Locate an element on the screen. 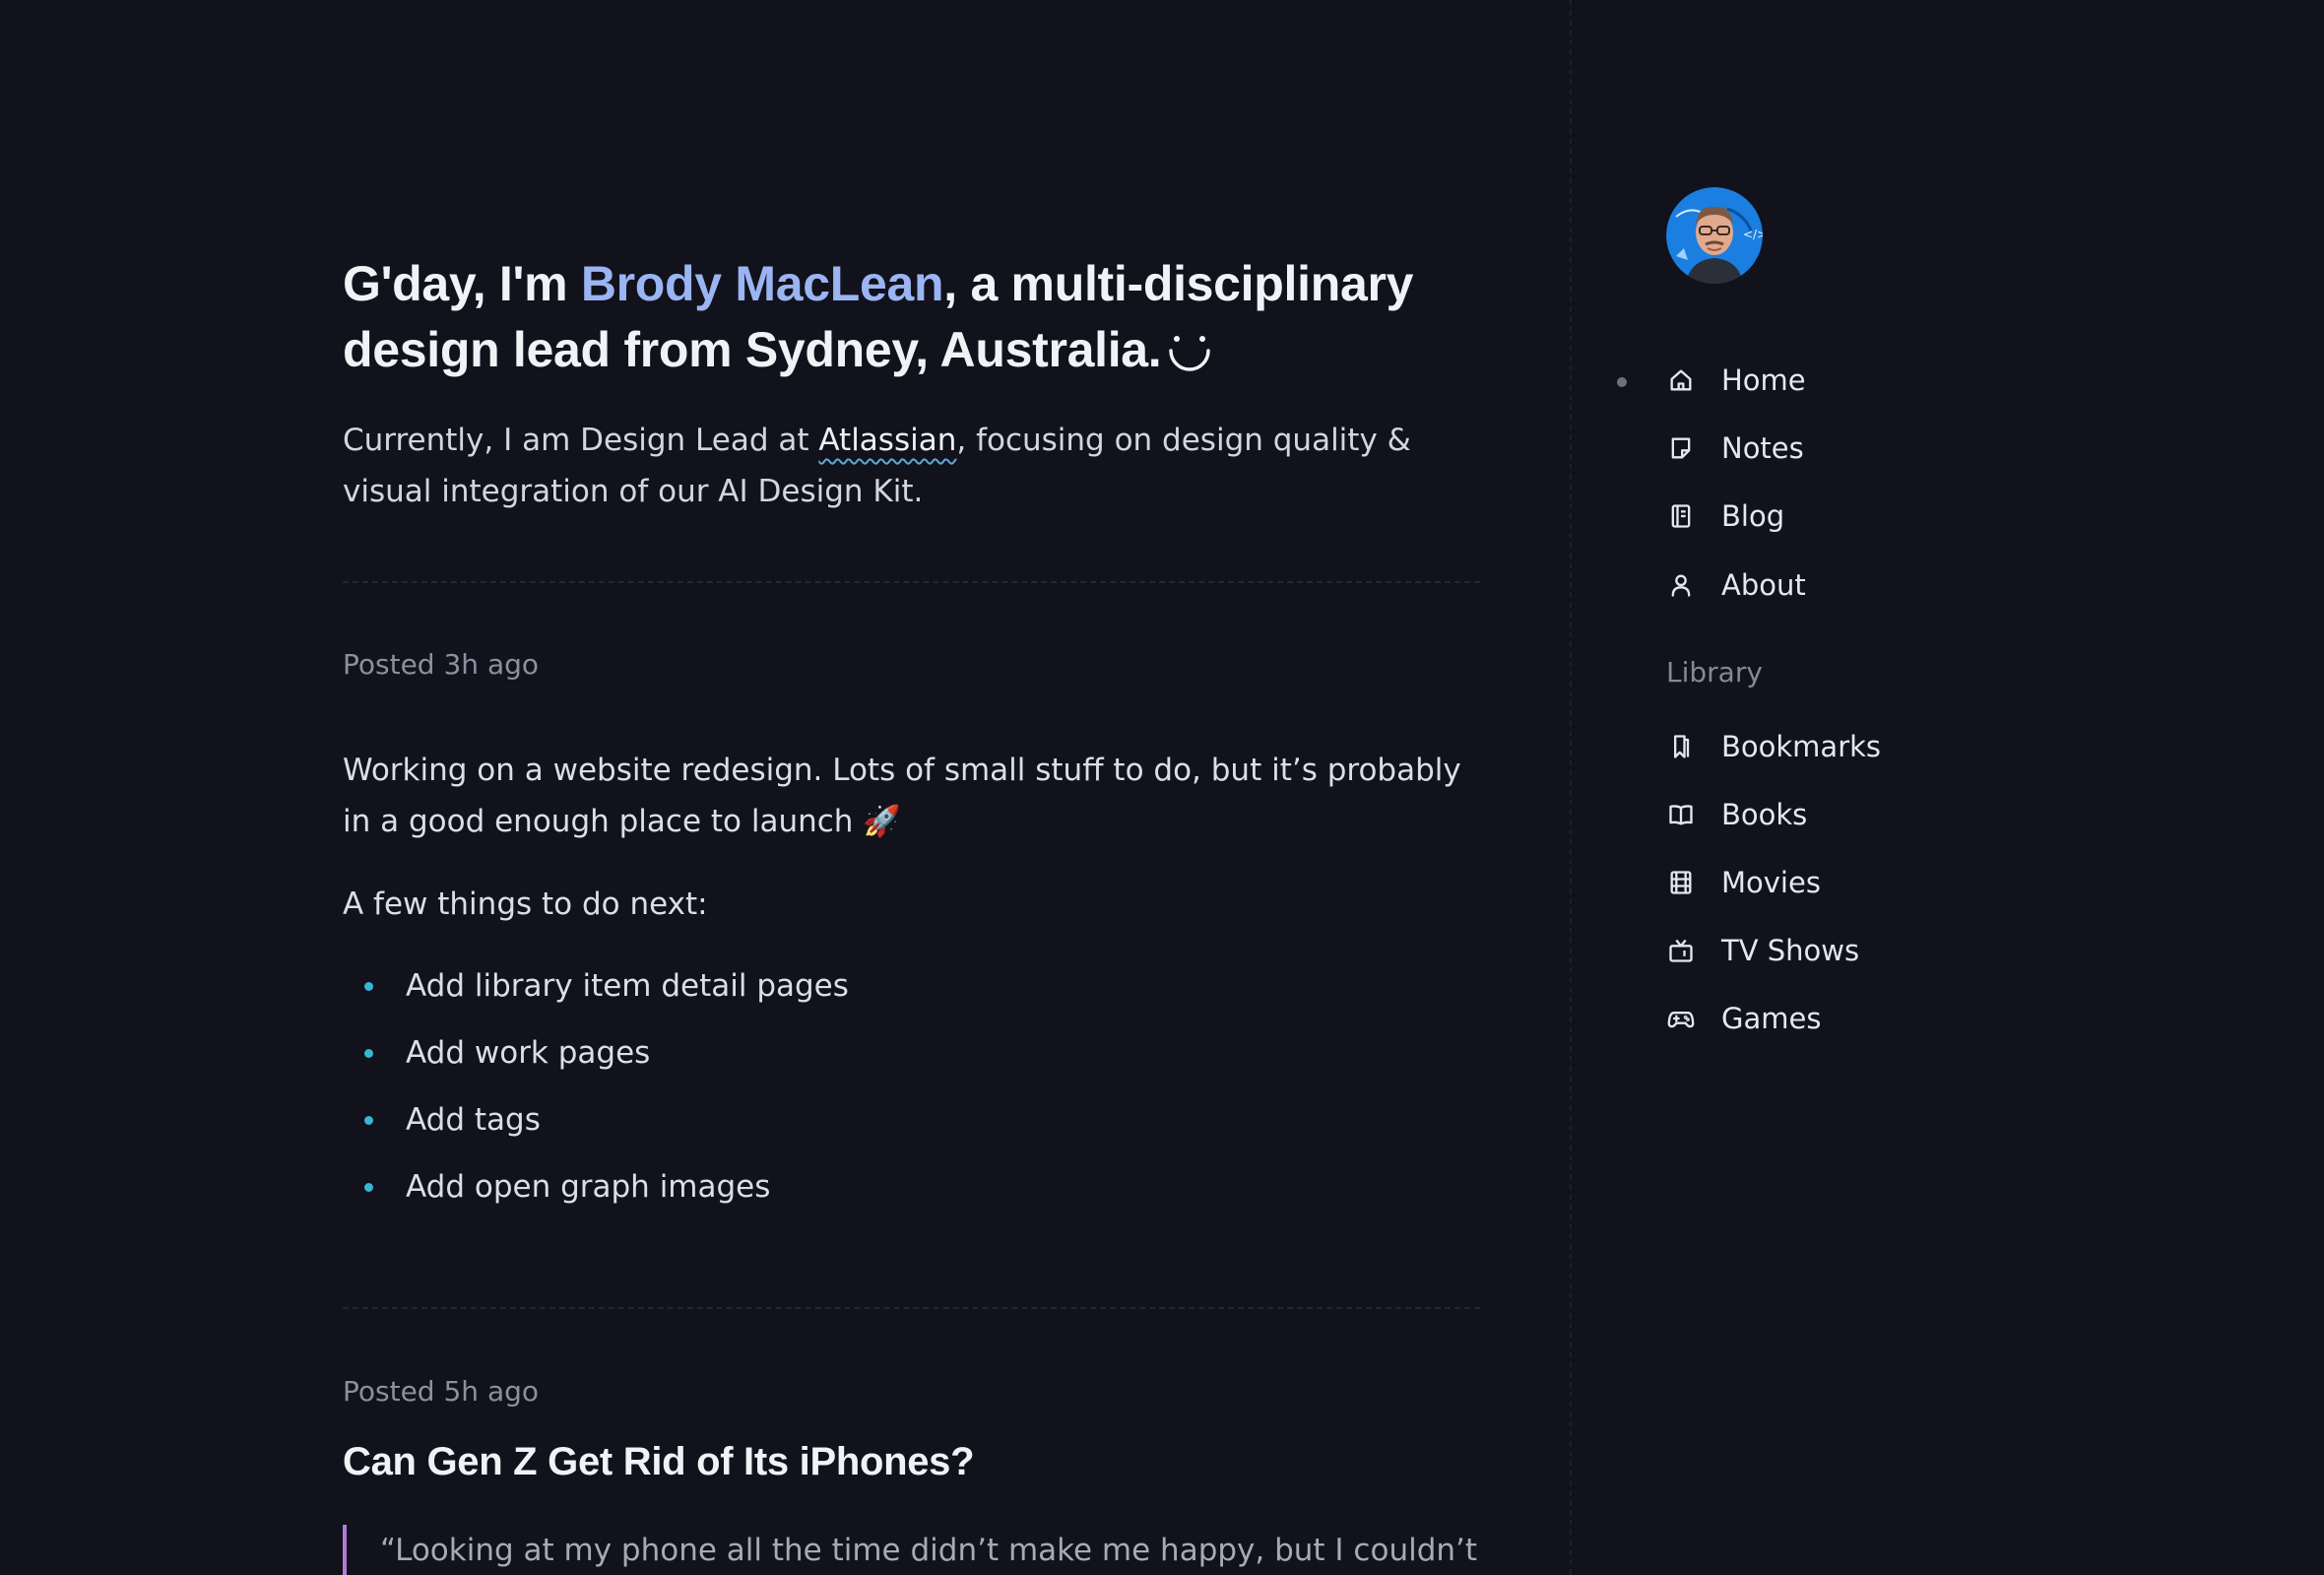  list-item-text: Add open graph images is located at coordinates (588, 1187).